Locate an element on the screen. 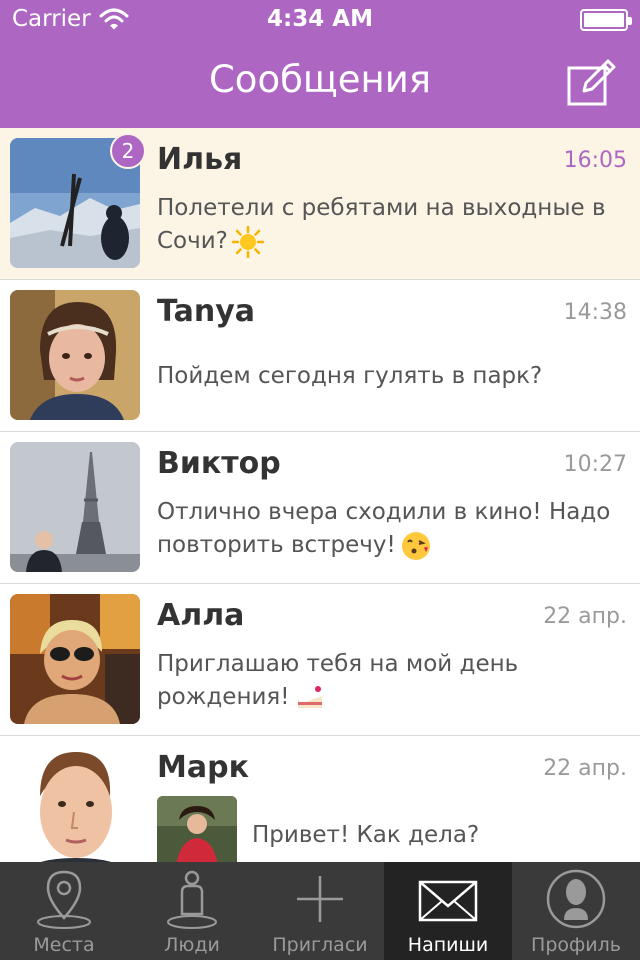 The image size is (640, 960). message-text: Пойдем сегодня гулять в парк? is located at coordinates (350, 376).